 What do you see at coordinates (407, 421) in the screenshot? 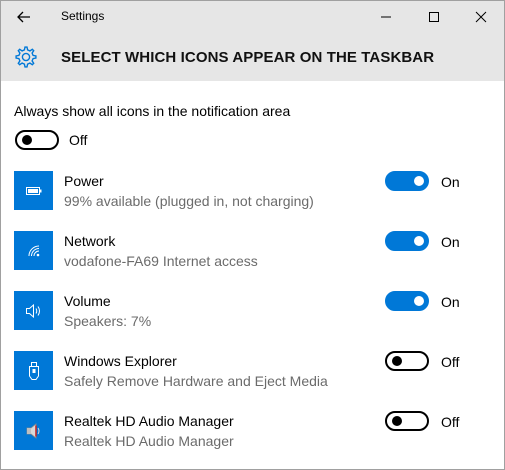
I see `realtek-toggle` at bounding box center [407, 421].